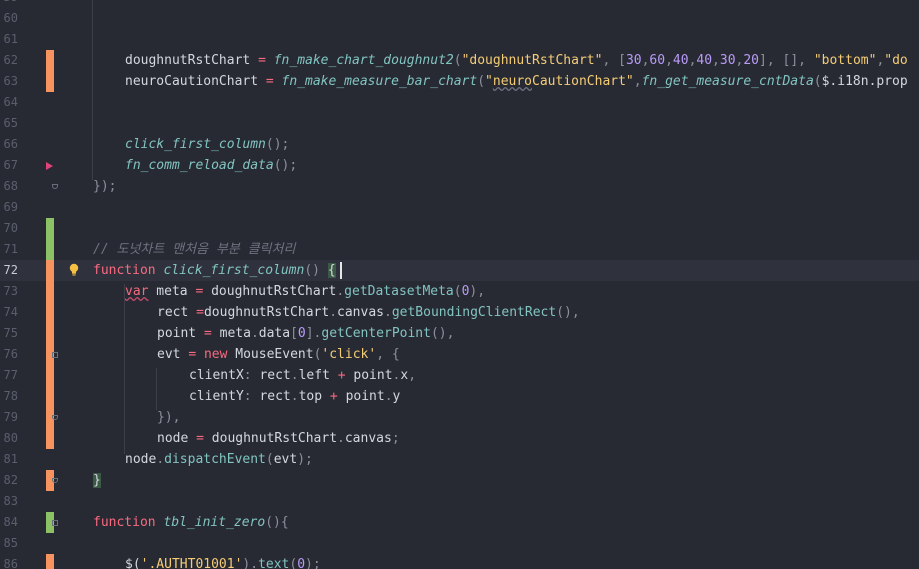 This screenshot has width=919, height=569. Describe the element at coordinates (168, 417) in the screenshot. I see `code-text: }),` at that location.